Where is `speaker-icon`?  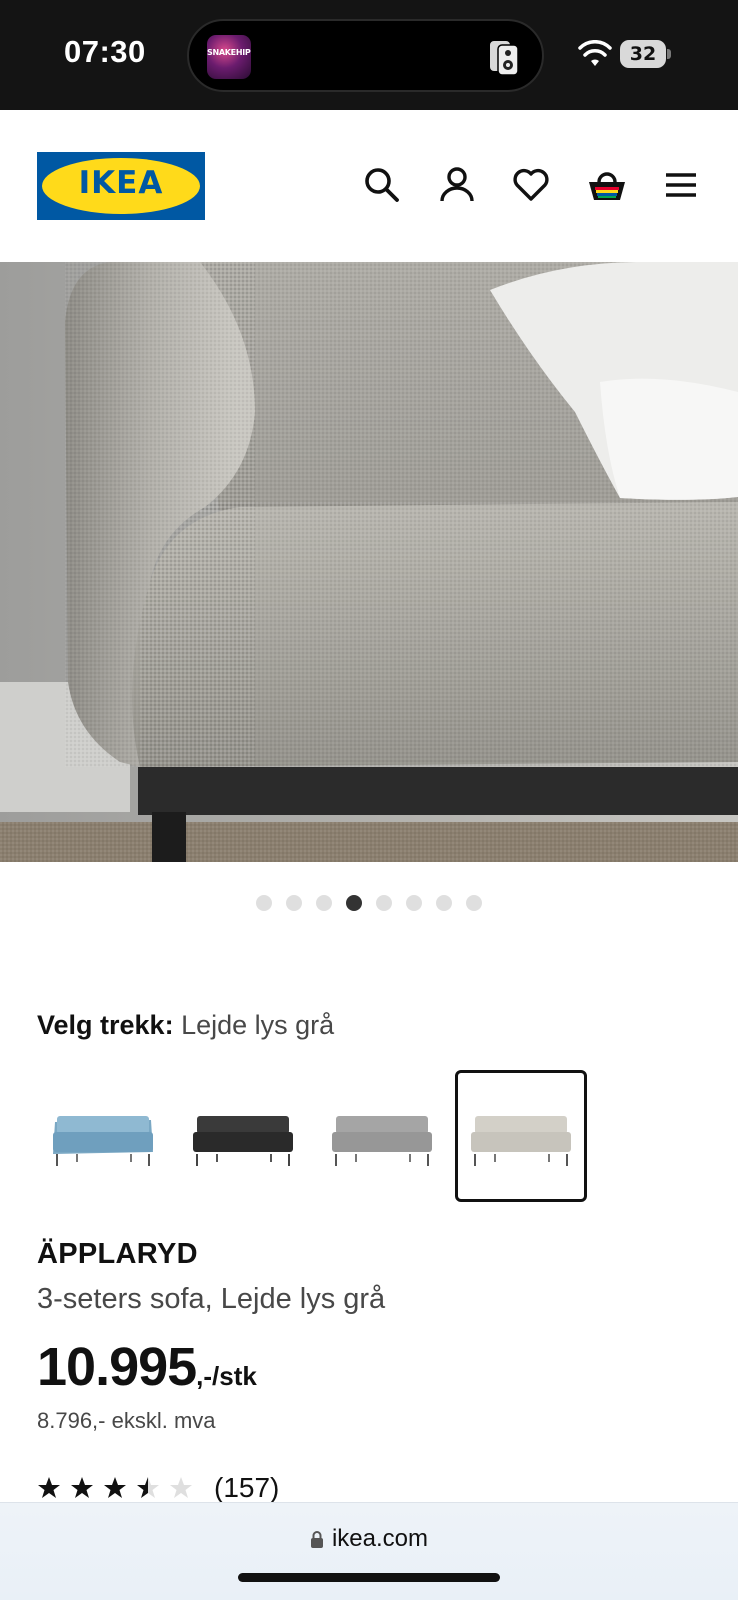
speaker-icon is located at coordinates (504, 58).